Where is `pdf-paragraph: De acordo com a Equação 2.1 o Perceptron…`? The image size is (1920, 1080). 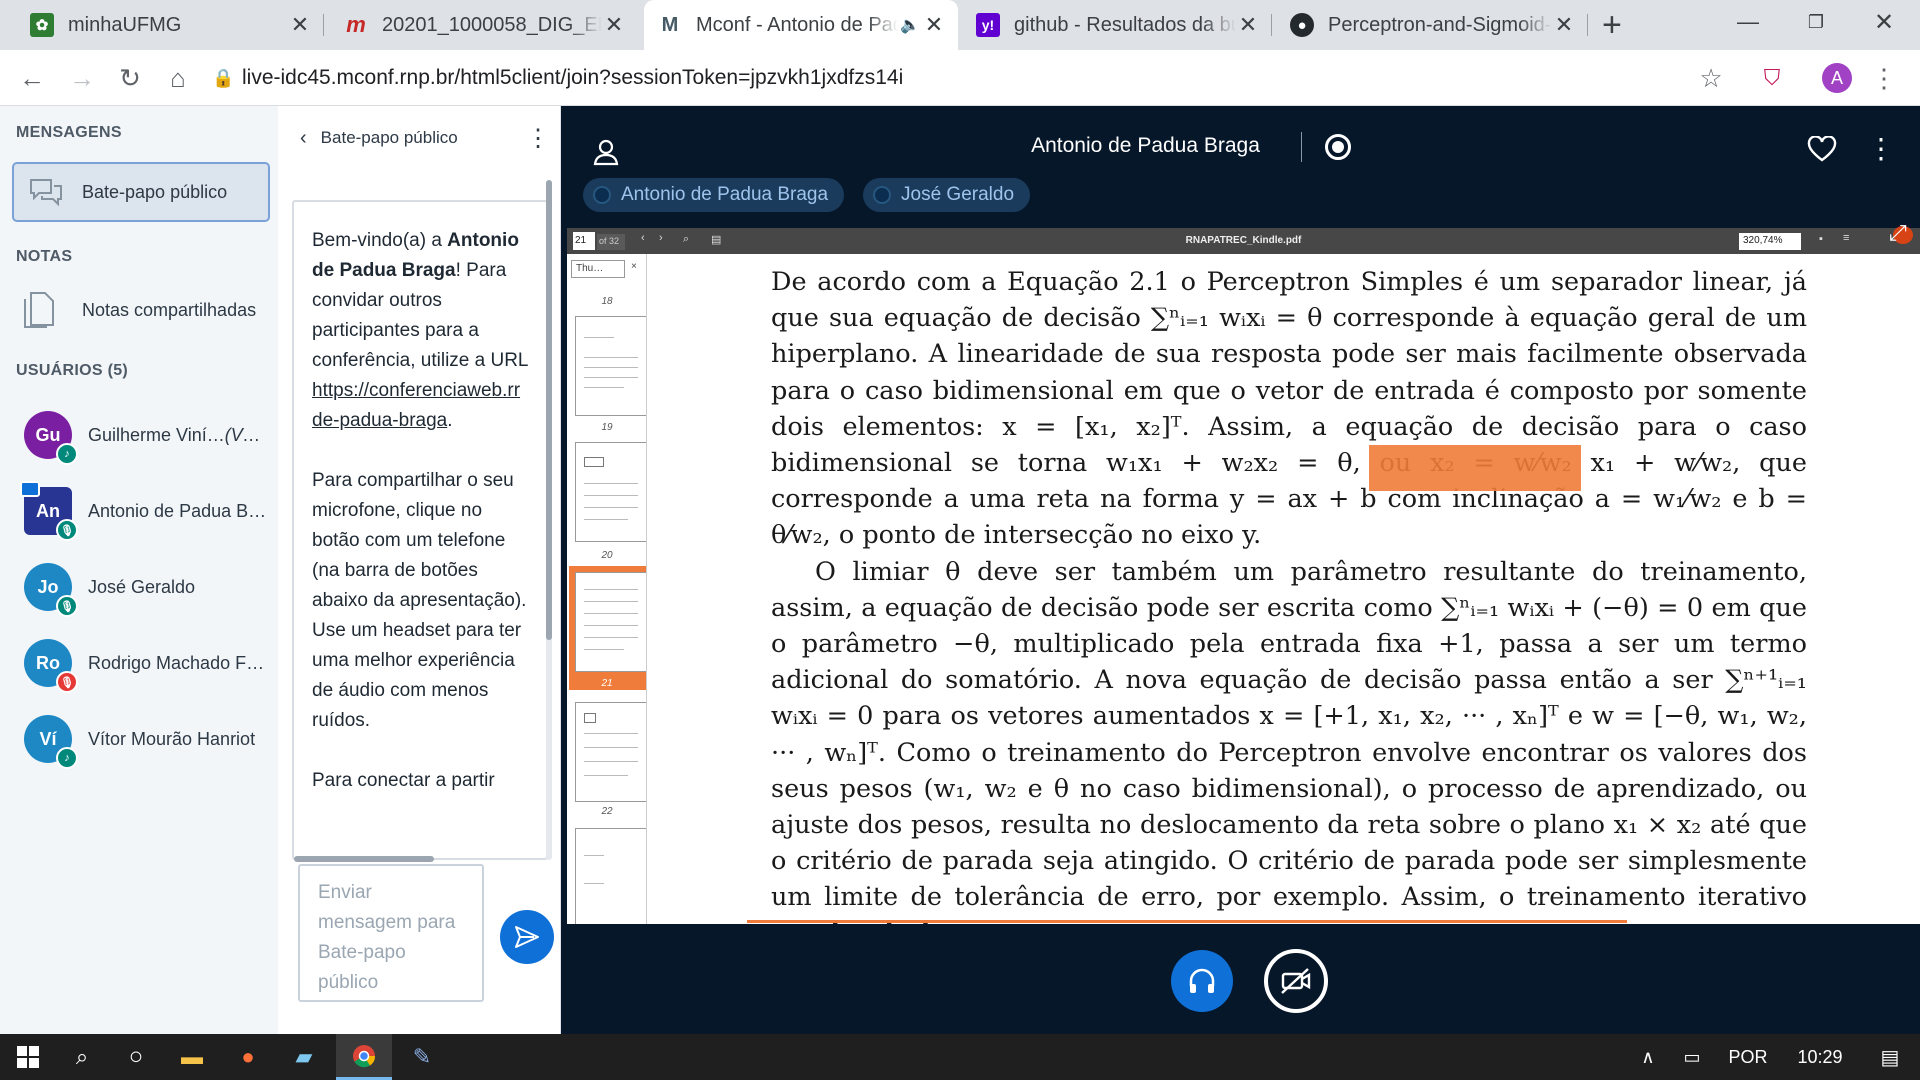 pdf-paragraph: De acordo com a Equação 2.1 o Perceptron… is located at coordinates (1289, 409).